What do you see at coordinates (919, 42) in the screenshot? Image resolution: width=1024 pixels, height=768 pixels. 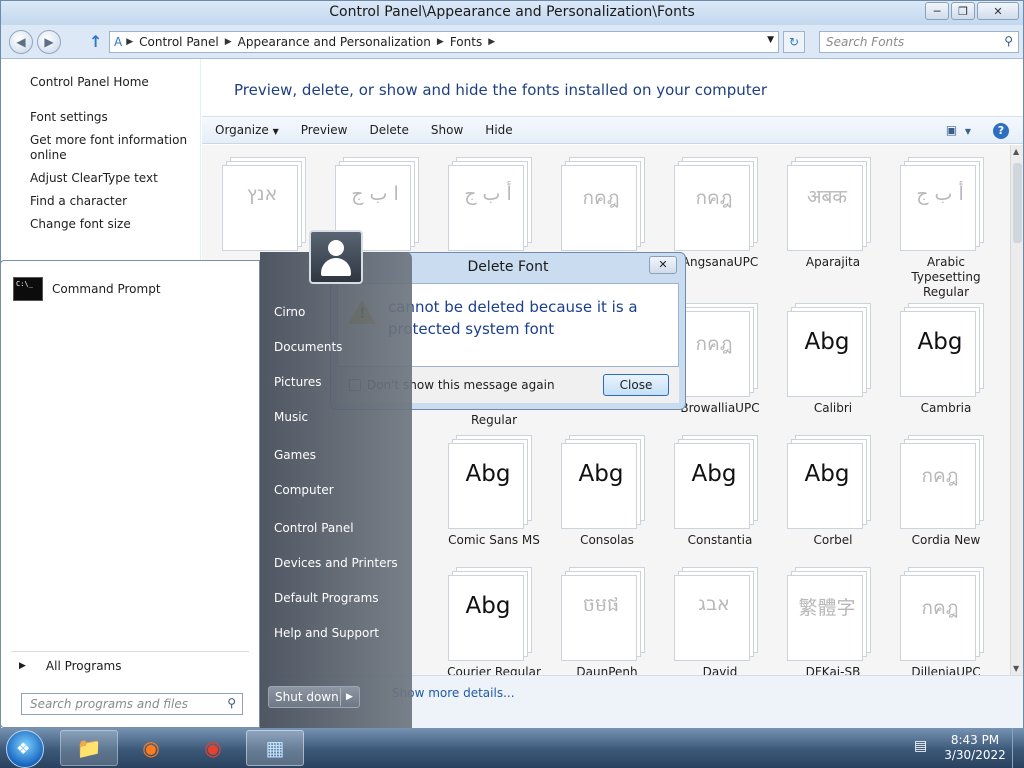 I see `search-input: Search Fonts ⚲` at bounding box center [919, 42].